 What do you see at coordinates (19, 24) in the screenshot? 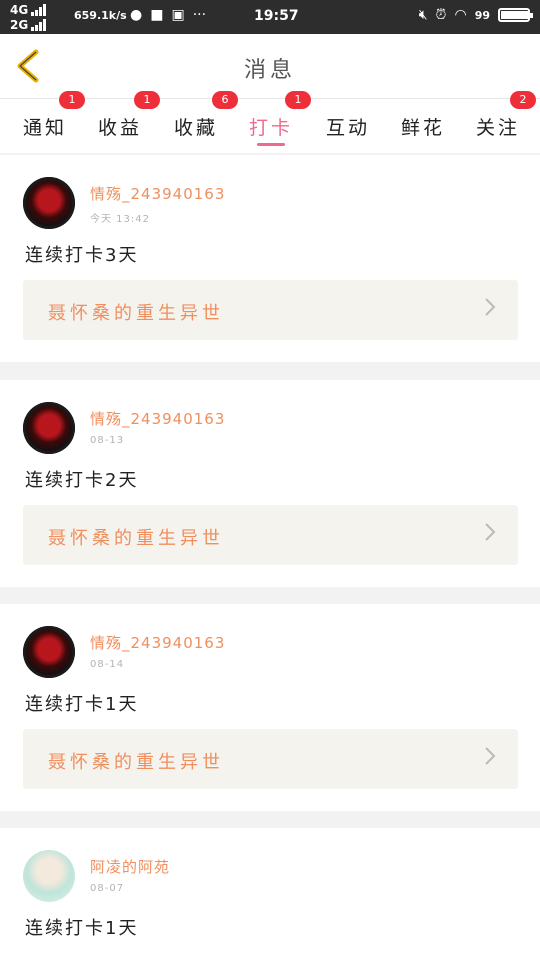
I see `network-type-bottom: 2G` at bounding box center [19, 24].